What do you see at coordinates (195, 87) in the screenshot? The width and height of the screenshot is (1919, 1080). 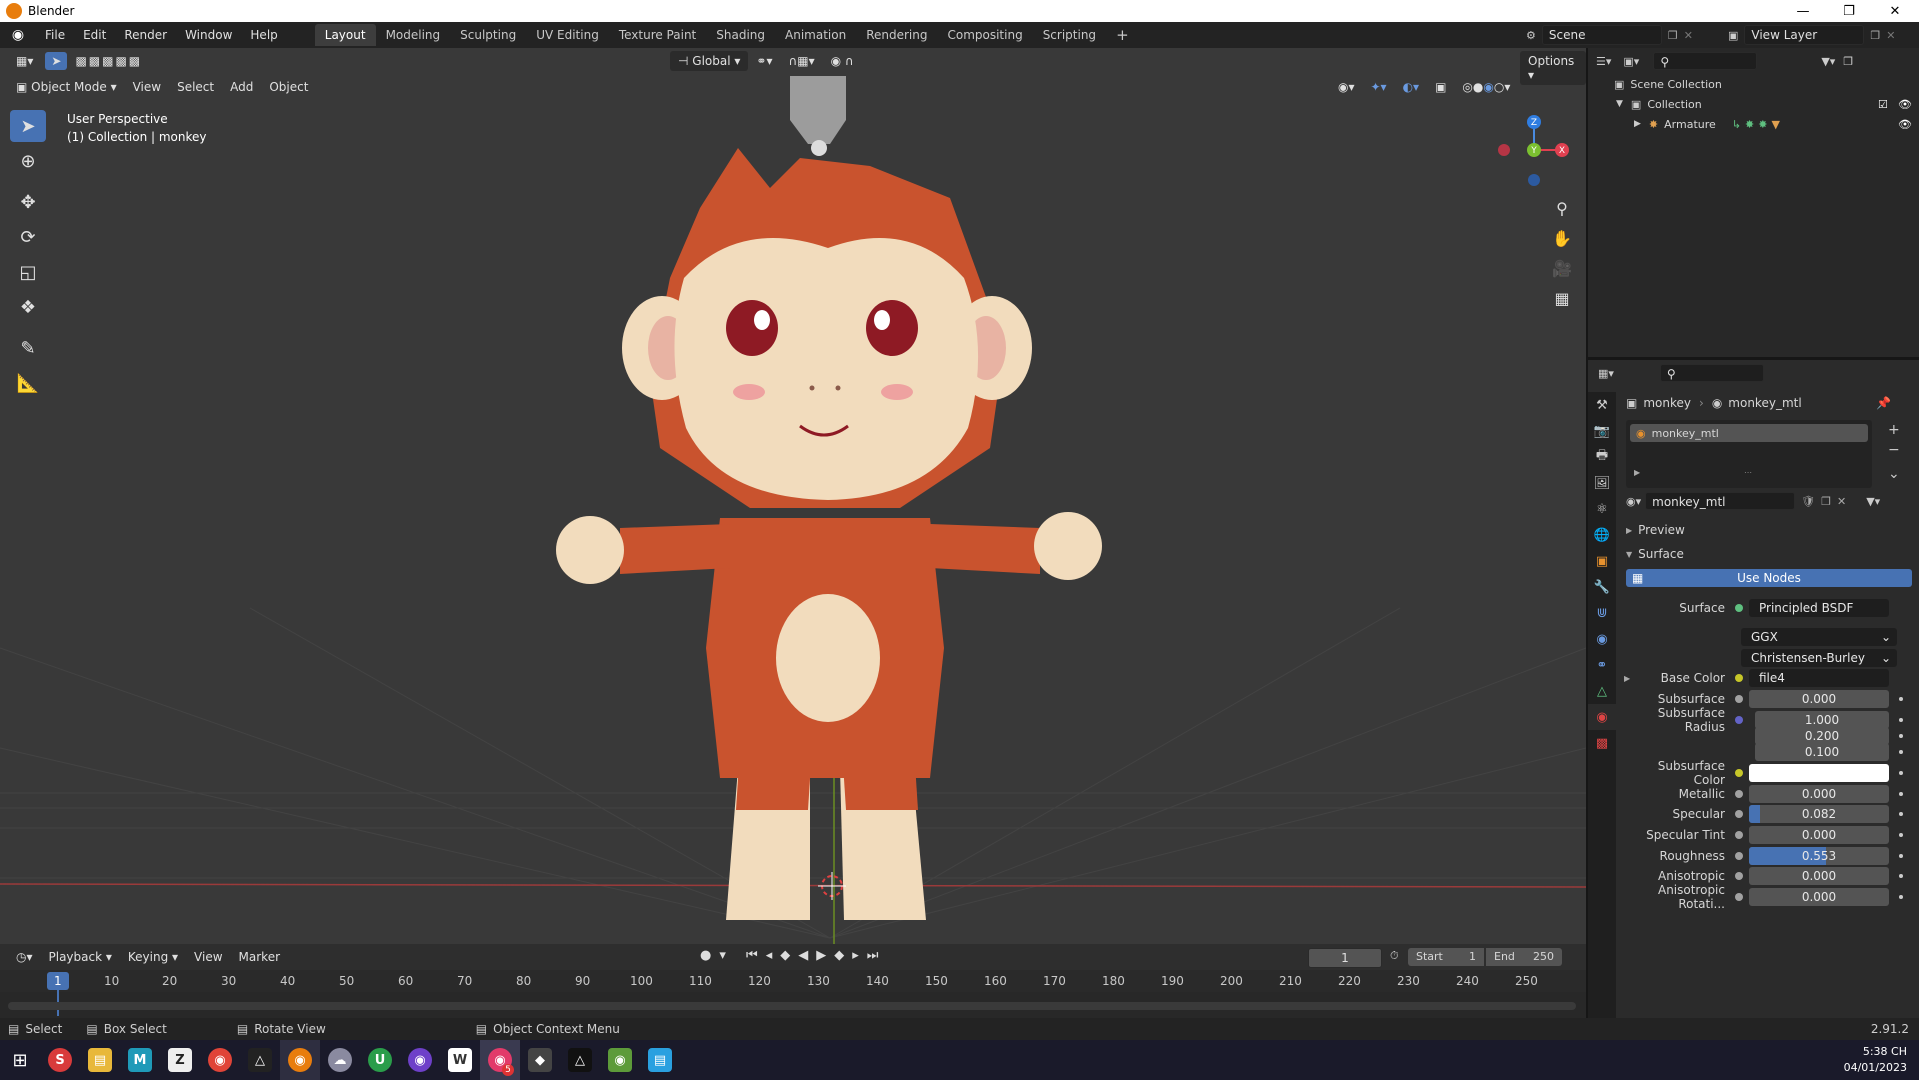 I see `viewport-menu-select: Select` at bounding box center [195, 87].